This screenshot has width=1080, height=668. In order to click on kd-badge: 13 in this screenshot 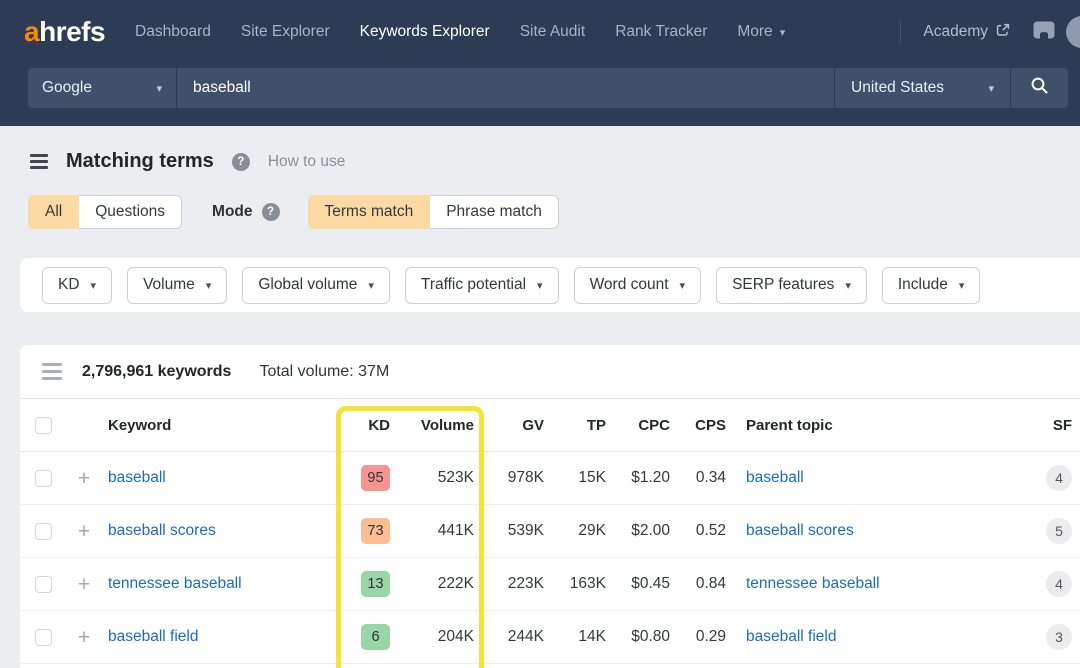, I will do `click(375, 584)`.